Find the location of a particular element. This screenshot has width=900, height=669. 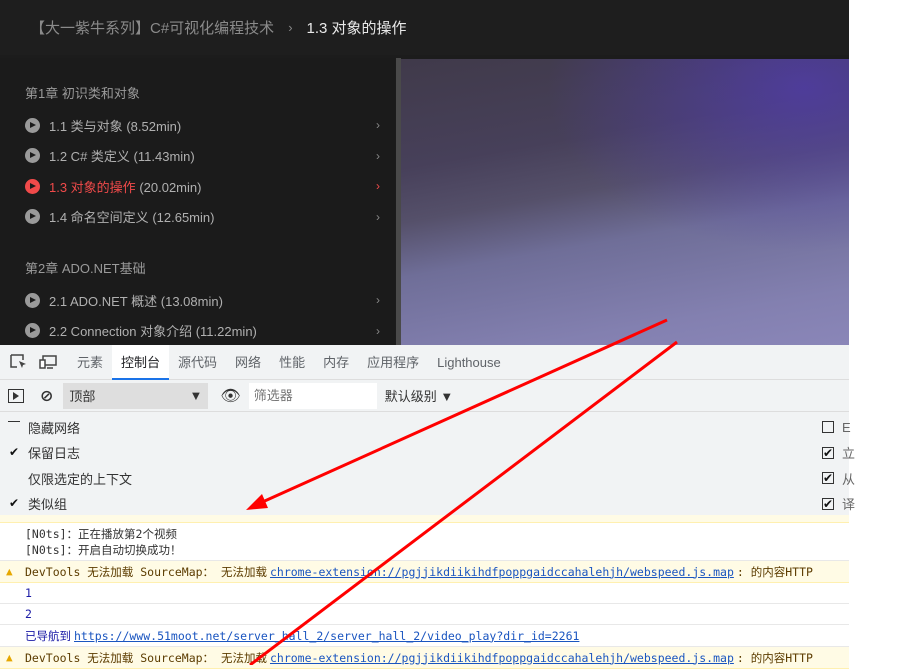

setting-label: 隐藏网络 is located at coordinates (54, 428).